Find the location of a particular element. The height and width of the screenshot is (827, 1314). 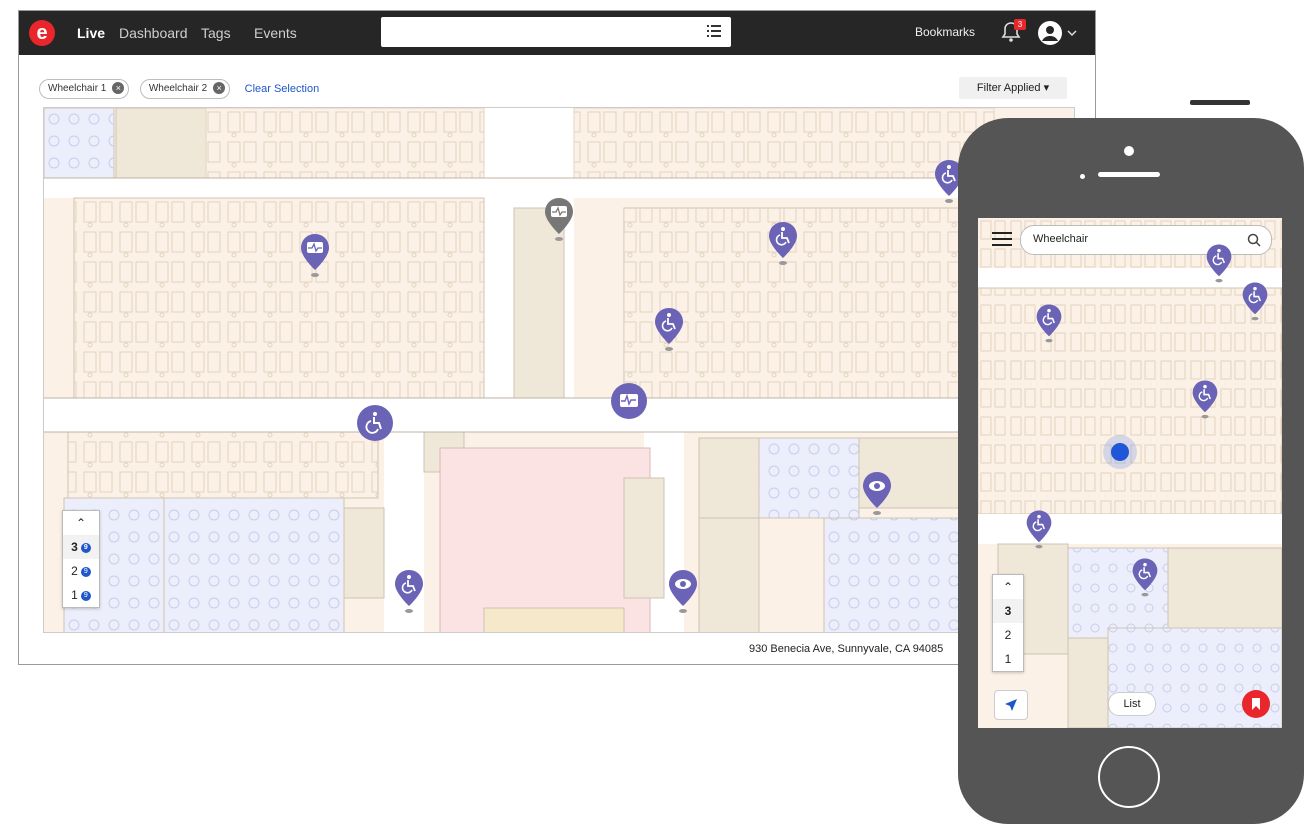

nav-events: Events is located at coordinates (275, 33).